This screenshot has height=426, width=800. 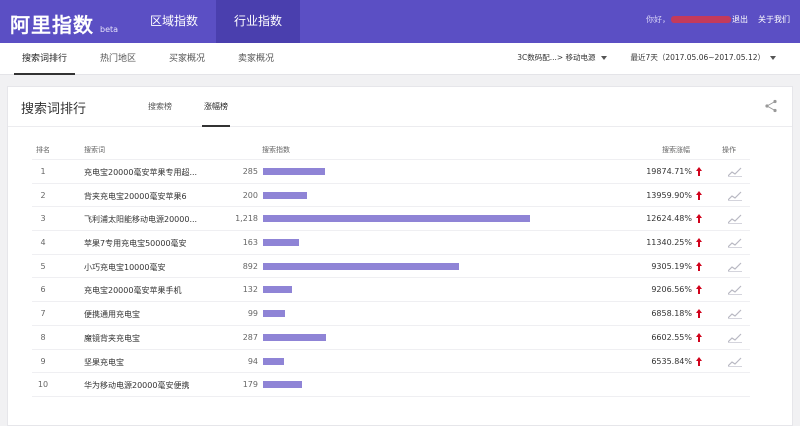 I want to click on row-growth: 9305.19%, so click(x=671, y=266).